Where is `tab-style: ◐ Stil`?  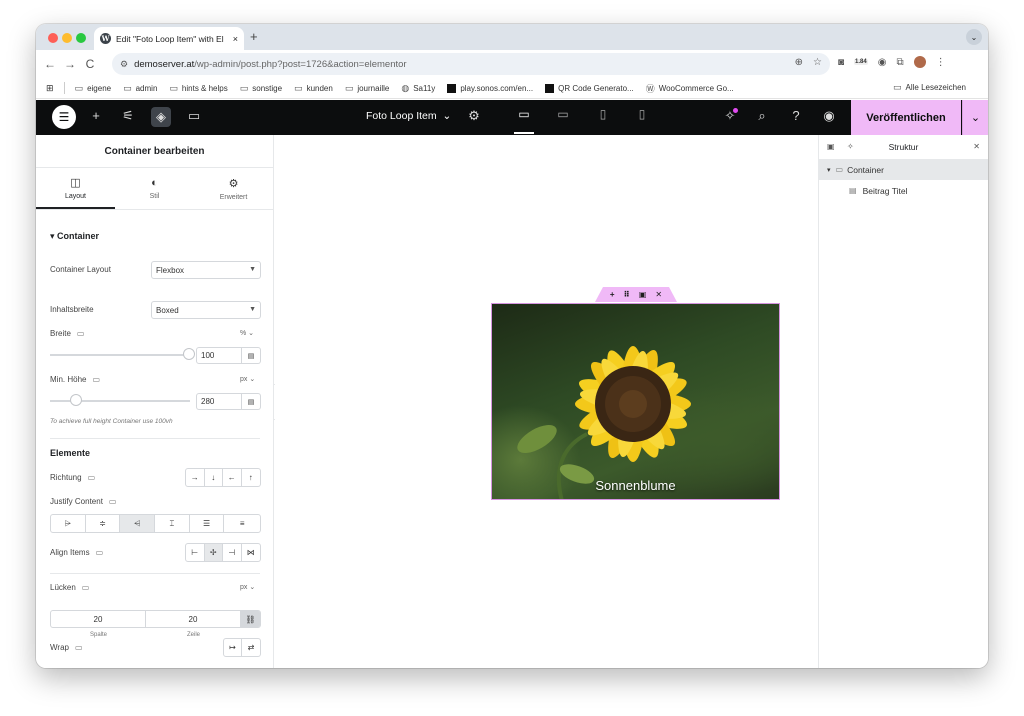 tab-style: ◐ Stil is located at coordinates (154, 188).